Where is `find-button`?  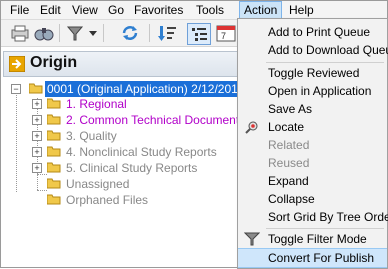 find-button is located at coordinates (44, 33).